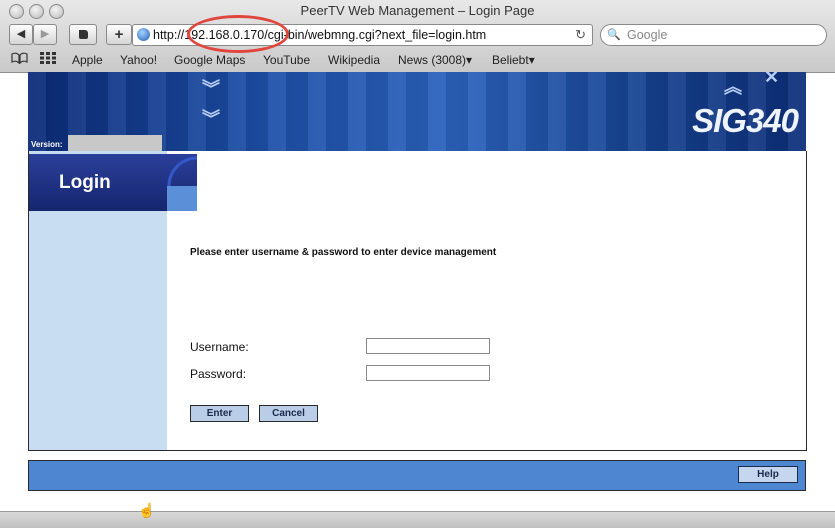 The image size is (835, 528). What do you see at coordinates (182, 170) in the screenshot?
I see `tab-corner-decoration` at bounding box center [182, 170].